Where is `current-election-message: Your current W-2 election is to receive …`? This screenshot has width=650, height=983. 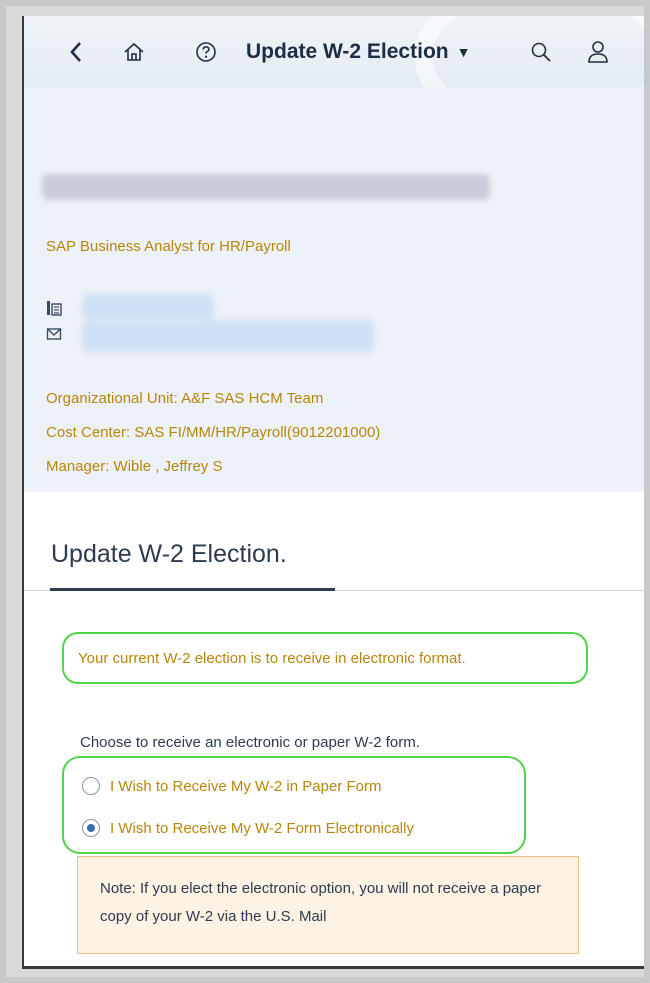 current-election-message: Your current W-2 election is to receive … is located at coordinates (325, 658).